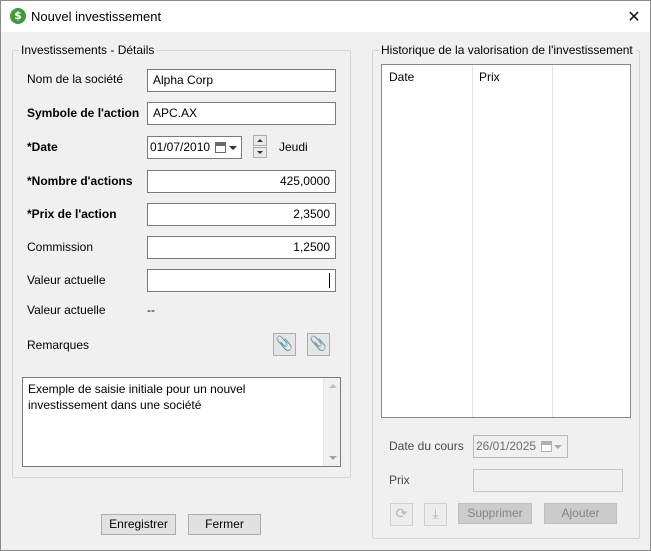 This screenshot has width=651, height=551. What do you see at coordinates (293, 147) in the screenshot?
I see `weekday-label: Jeudi` at bounding box center [293, 147].